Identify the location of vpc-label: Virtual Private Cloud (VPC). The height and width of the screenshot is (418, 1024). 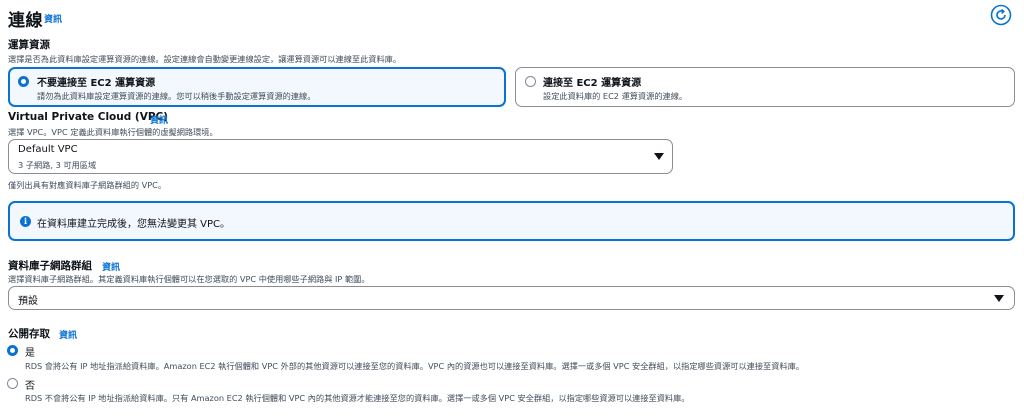
(88, 117).